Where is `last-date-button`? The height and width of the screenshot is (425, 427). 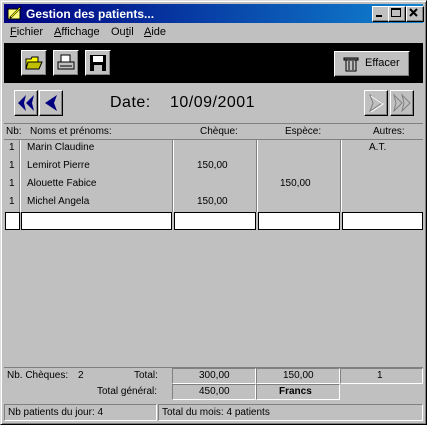
last-date-button is located at coordinates (402, 103).